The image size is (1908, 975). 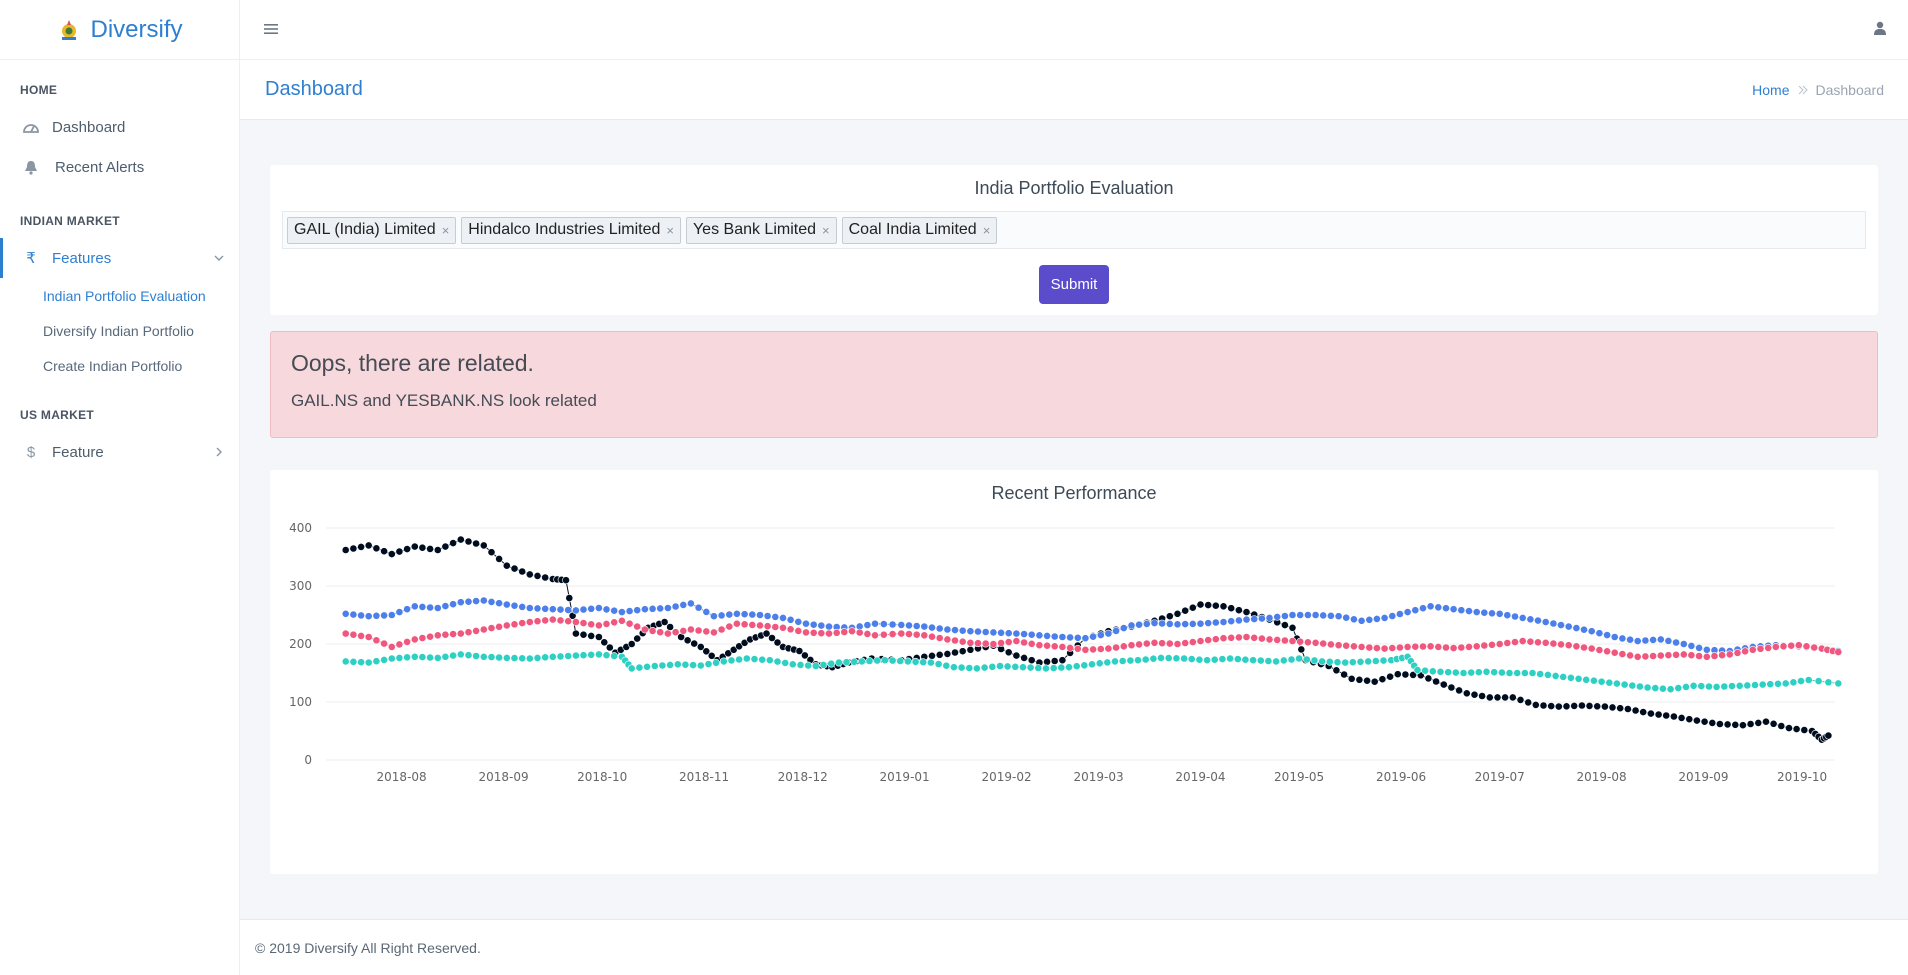 What do you see at coordinates (119, 127) in the screenshot?
I see `sidebar-item-dashboard: Dashboard` at bounding box center [119, 127].